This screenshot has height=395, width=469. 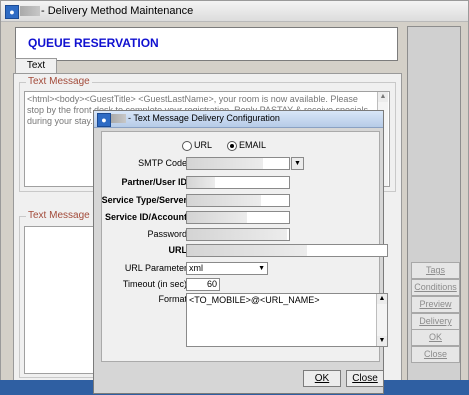 I want to click on service-type-server-field, so click(x=238, y=200).